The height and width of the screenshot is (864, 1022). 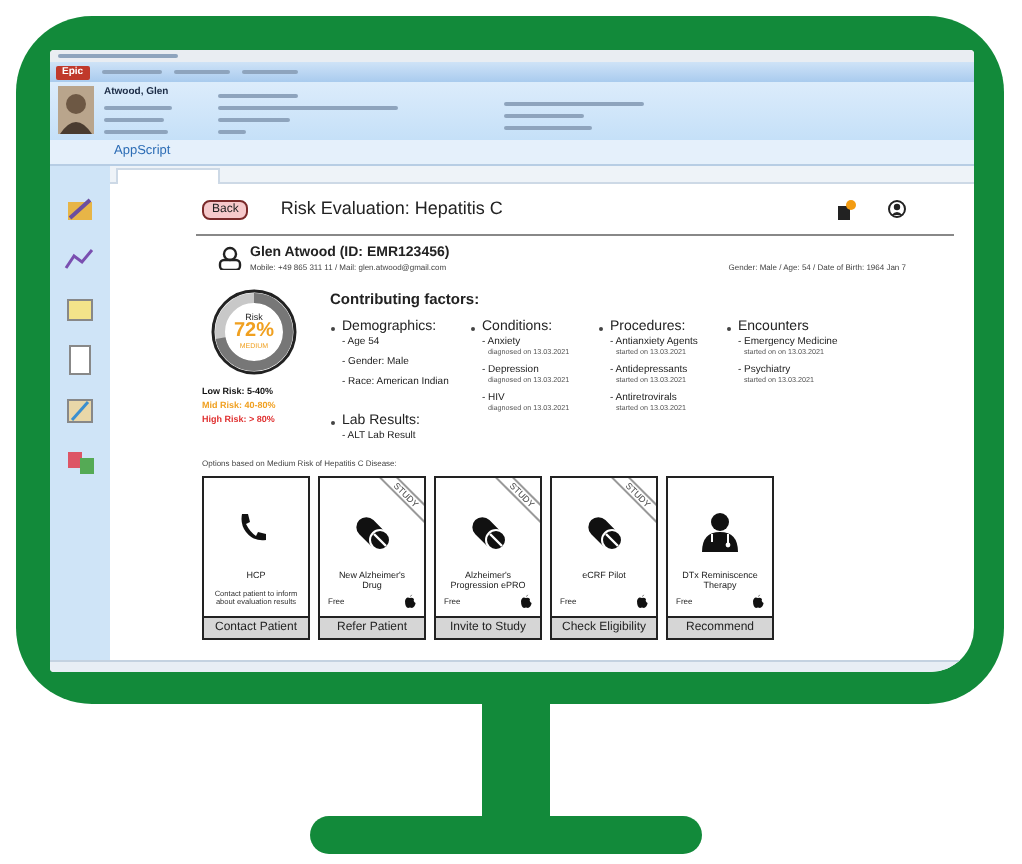 What do you see at coordinates (168, 176) in the screenshot?
I see `document-tab` at bounding box center [168, 176].